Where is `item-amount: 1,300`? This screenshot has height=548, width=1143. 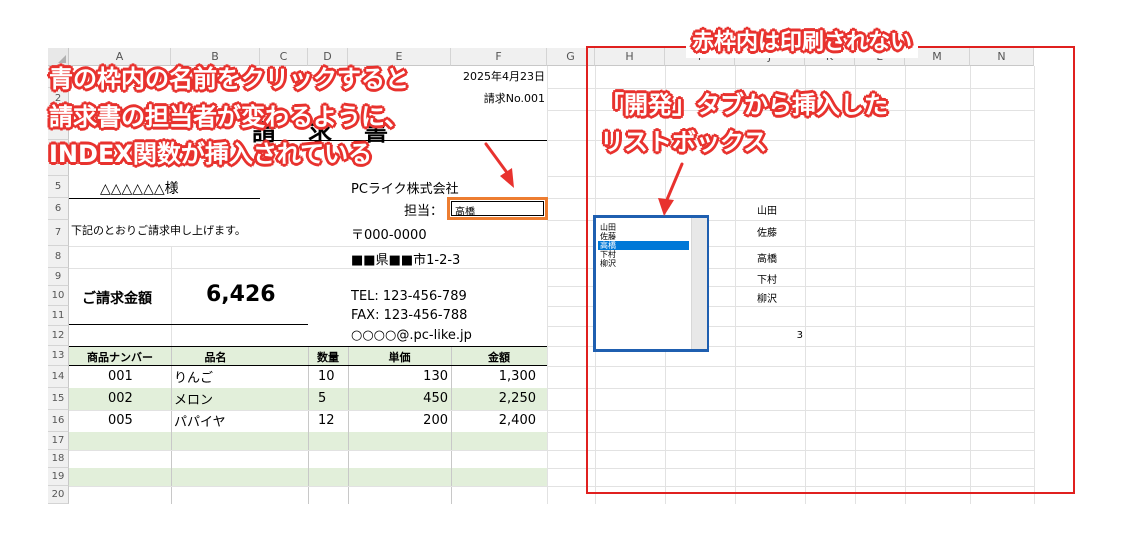 item-amount: 1,300 is located at coordinates (517, 376).